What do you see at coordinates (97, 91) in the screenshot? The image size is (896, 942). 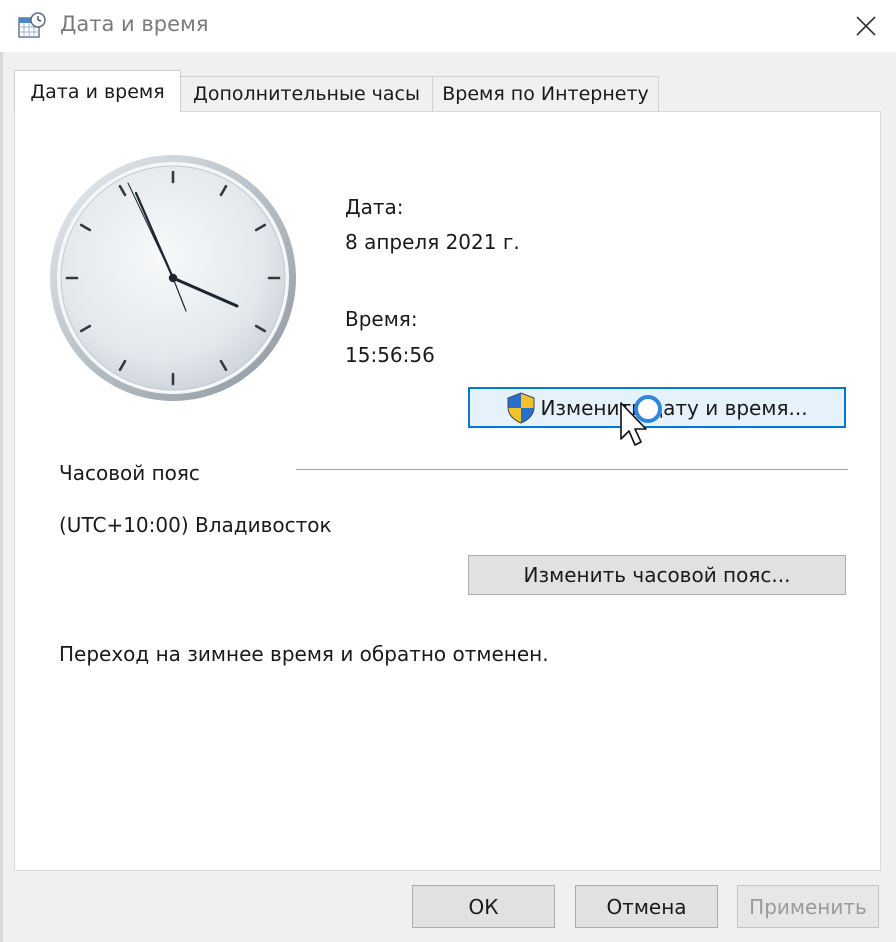 I see `tab-date-time: Дата и время` at bounding box center [97, 91].